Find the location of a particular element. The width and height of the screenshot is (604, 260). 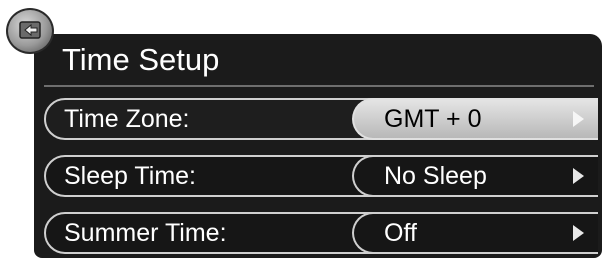

summer-time-value: Off is located at coordinates (400, 233).